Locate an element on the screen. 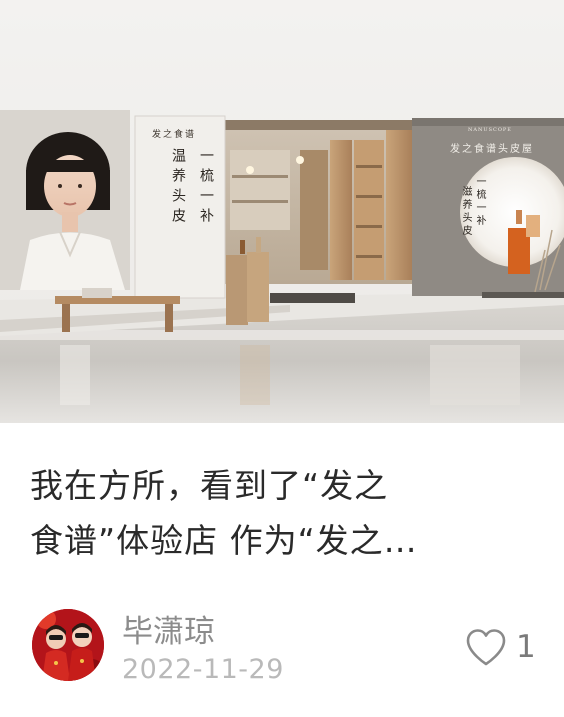  like-count: 1 is located at coordinates (526, 647).